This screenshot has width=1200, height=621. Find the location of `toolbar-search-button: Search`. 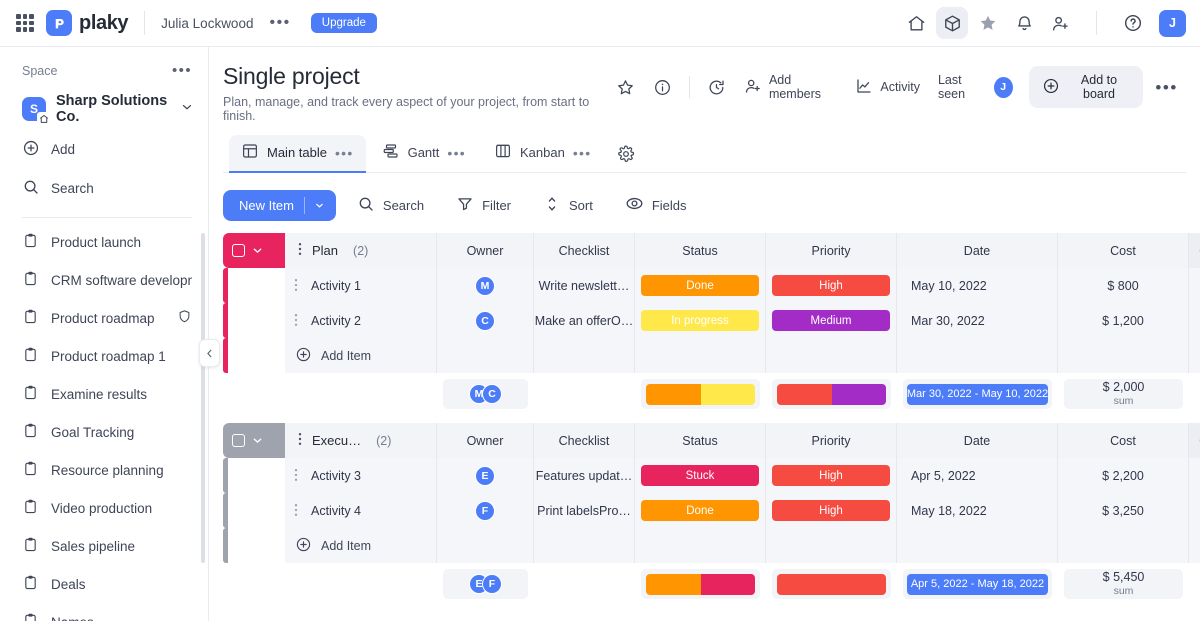

toolbar-search-button: Search is located at coordinates (390, 205).